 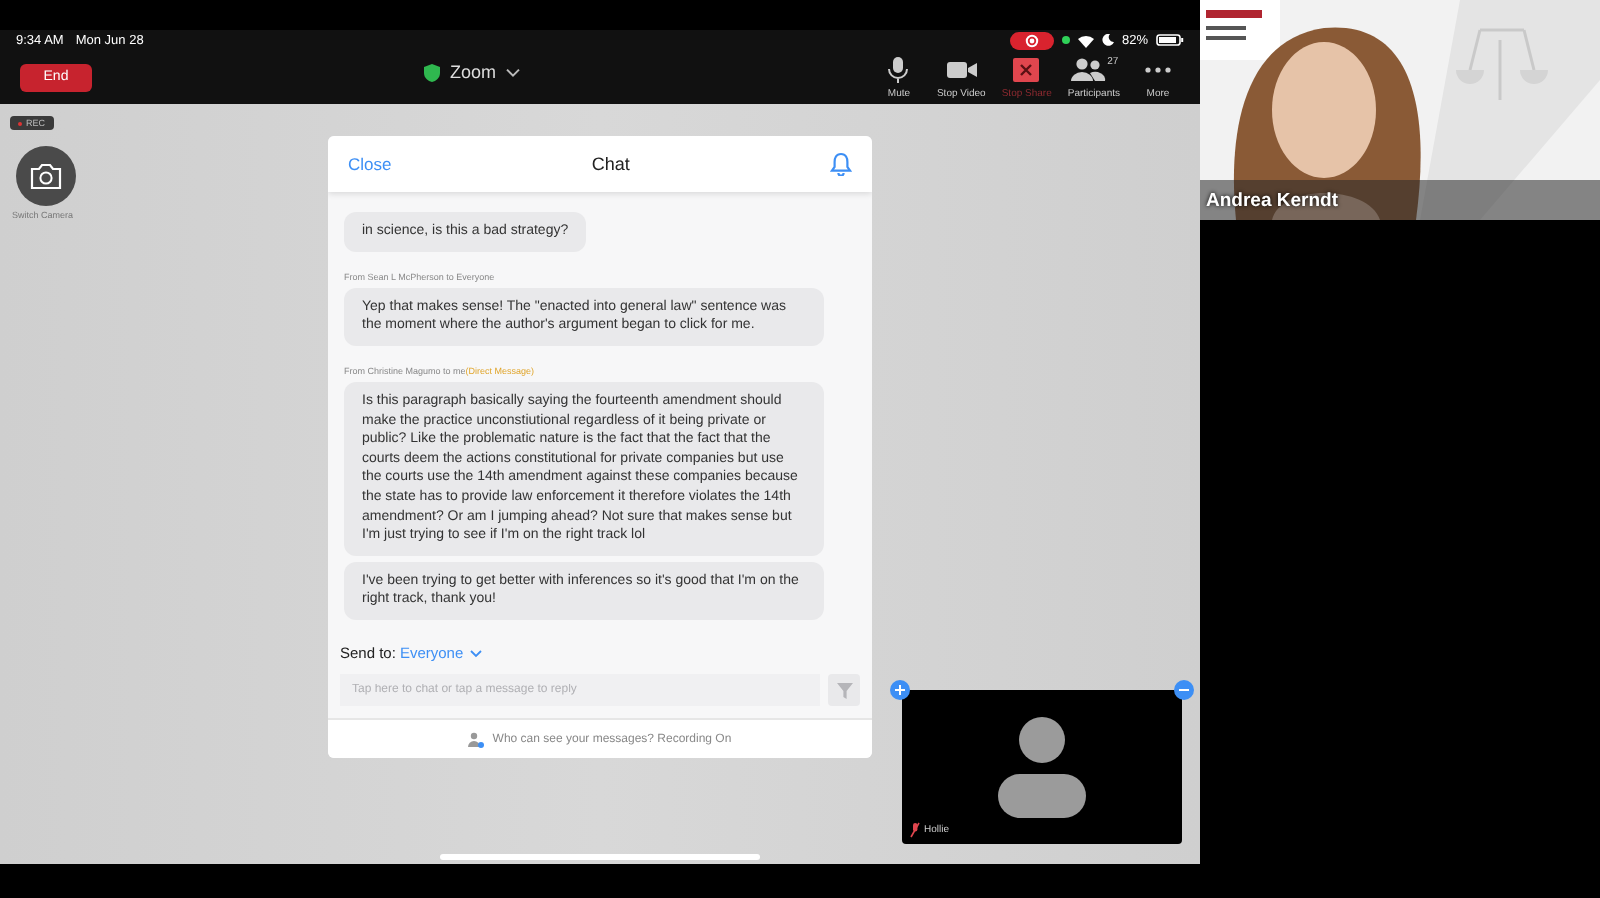 I want to click on minimize-button, so click(x=1184, y=690).